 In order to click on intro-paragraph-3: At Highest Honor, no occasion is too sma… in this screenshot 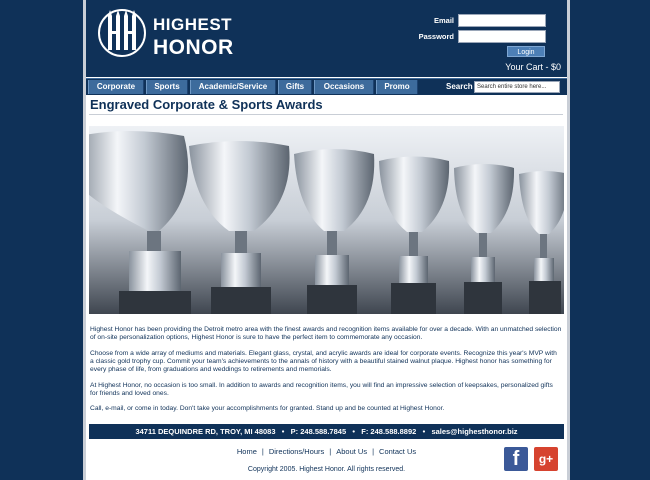, I will do `click(321, 389)`.